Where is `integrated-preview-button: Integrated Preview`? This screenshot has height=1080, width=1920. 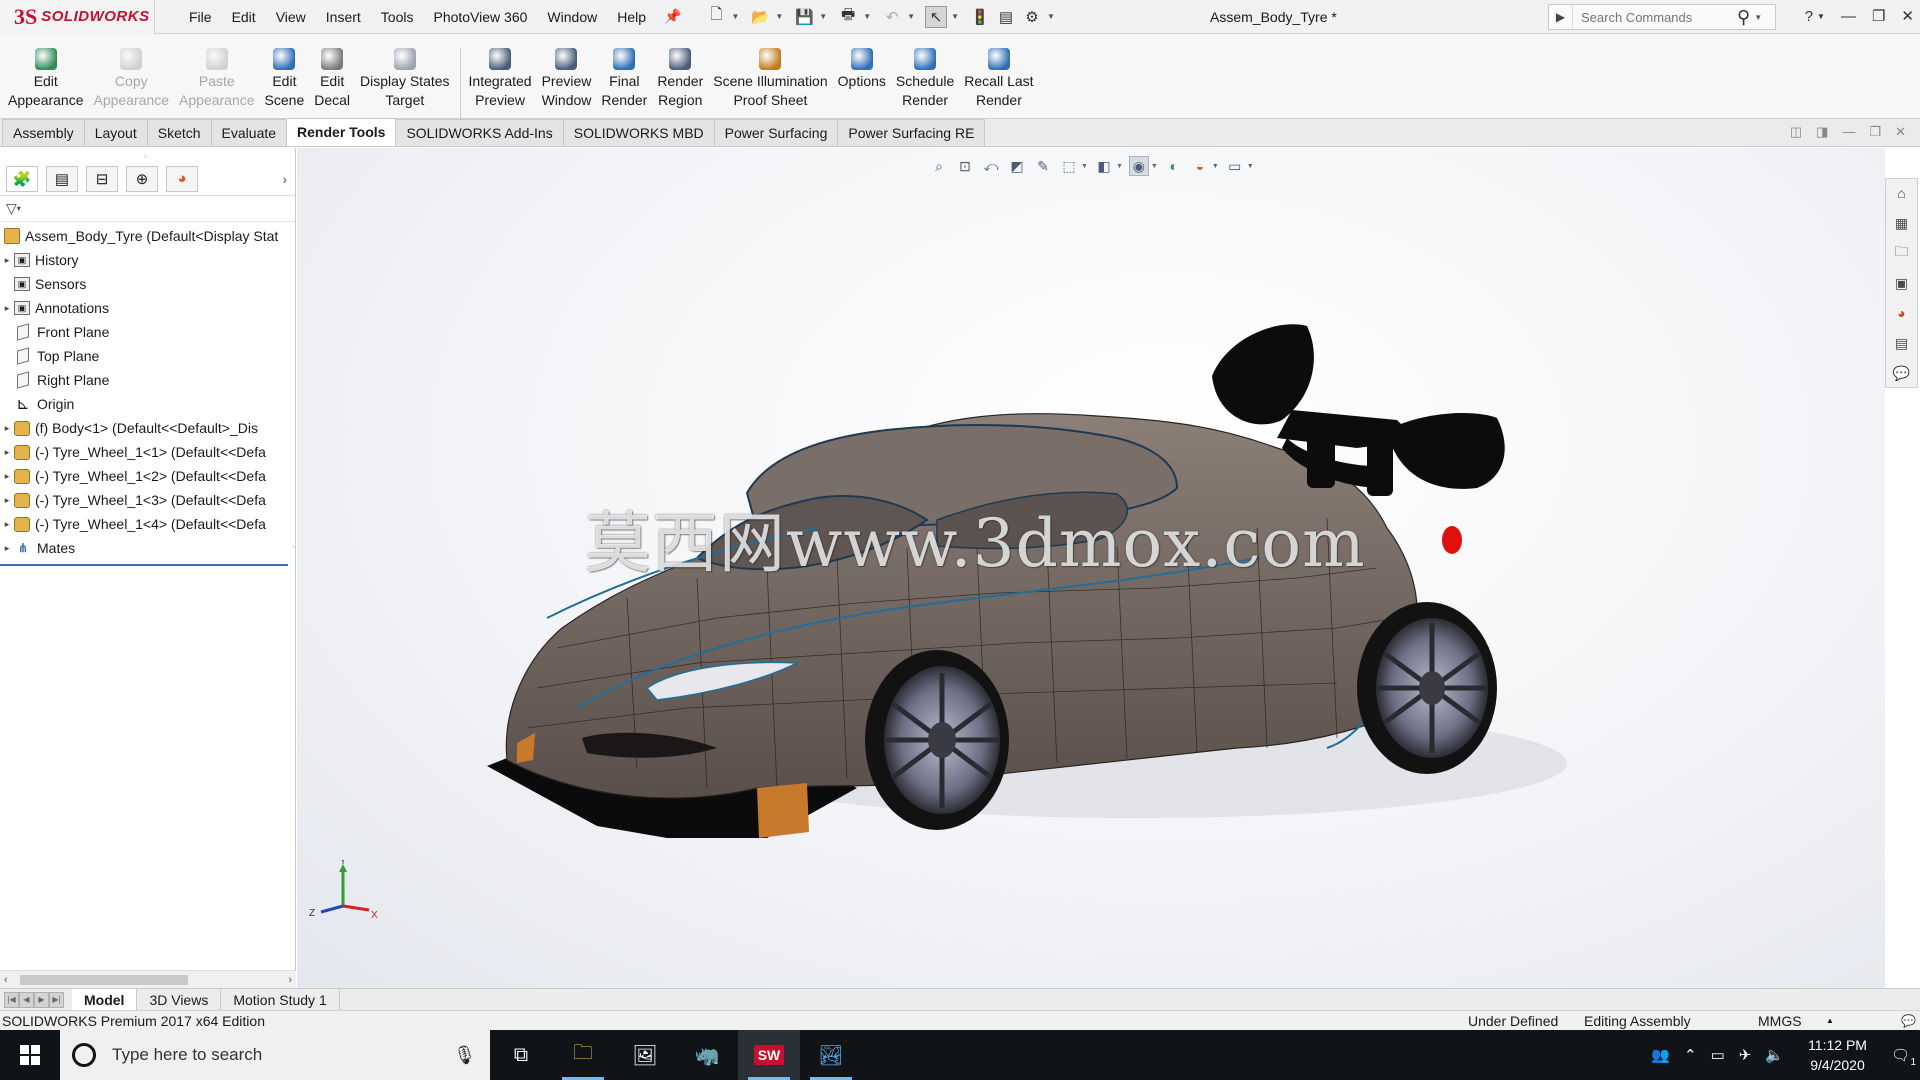 integrated-preview-button: Integrated Preview is located at coordinates (500, 83).